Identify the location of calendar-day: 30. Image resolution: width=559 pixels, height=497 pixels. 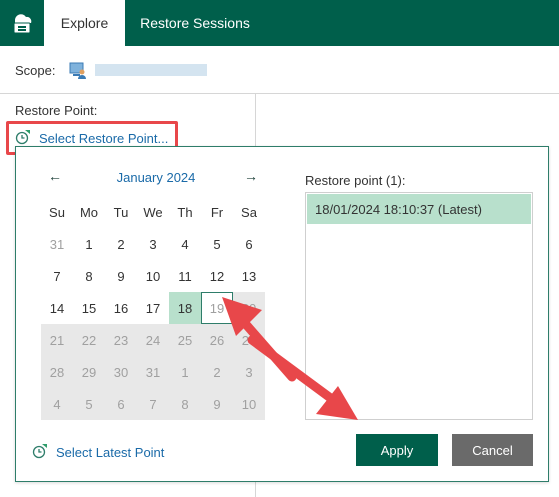
(121, 372).